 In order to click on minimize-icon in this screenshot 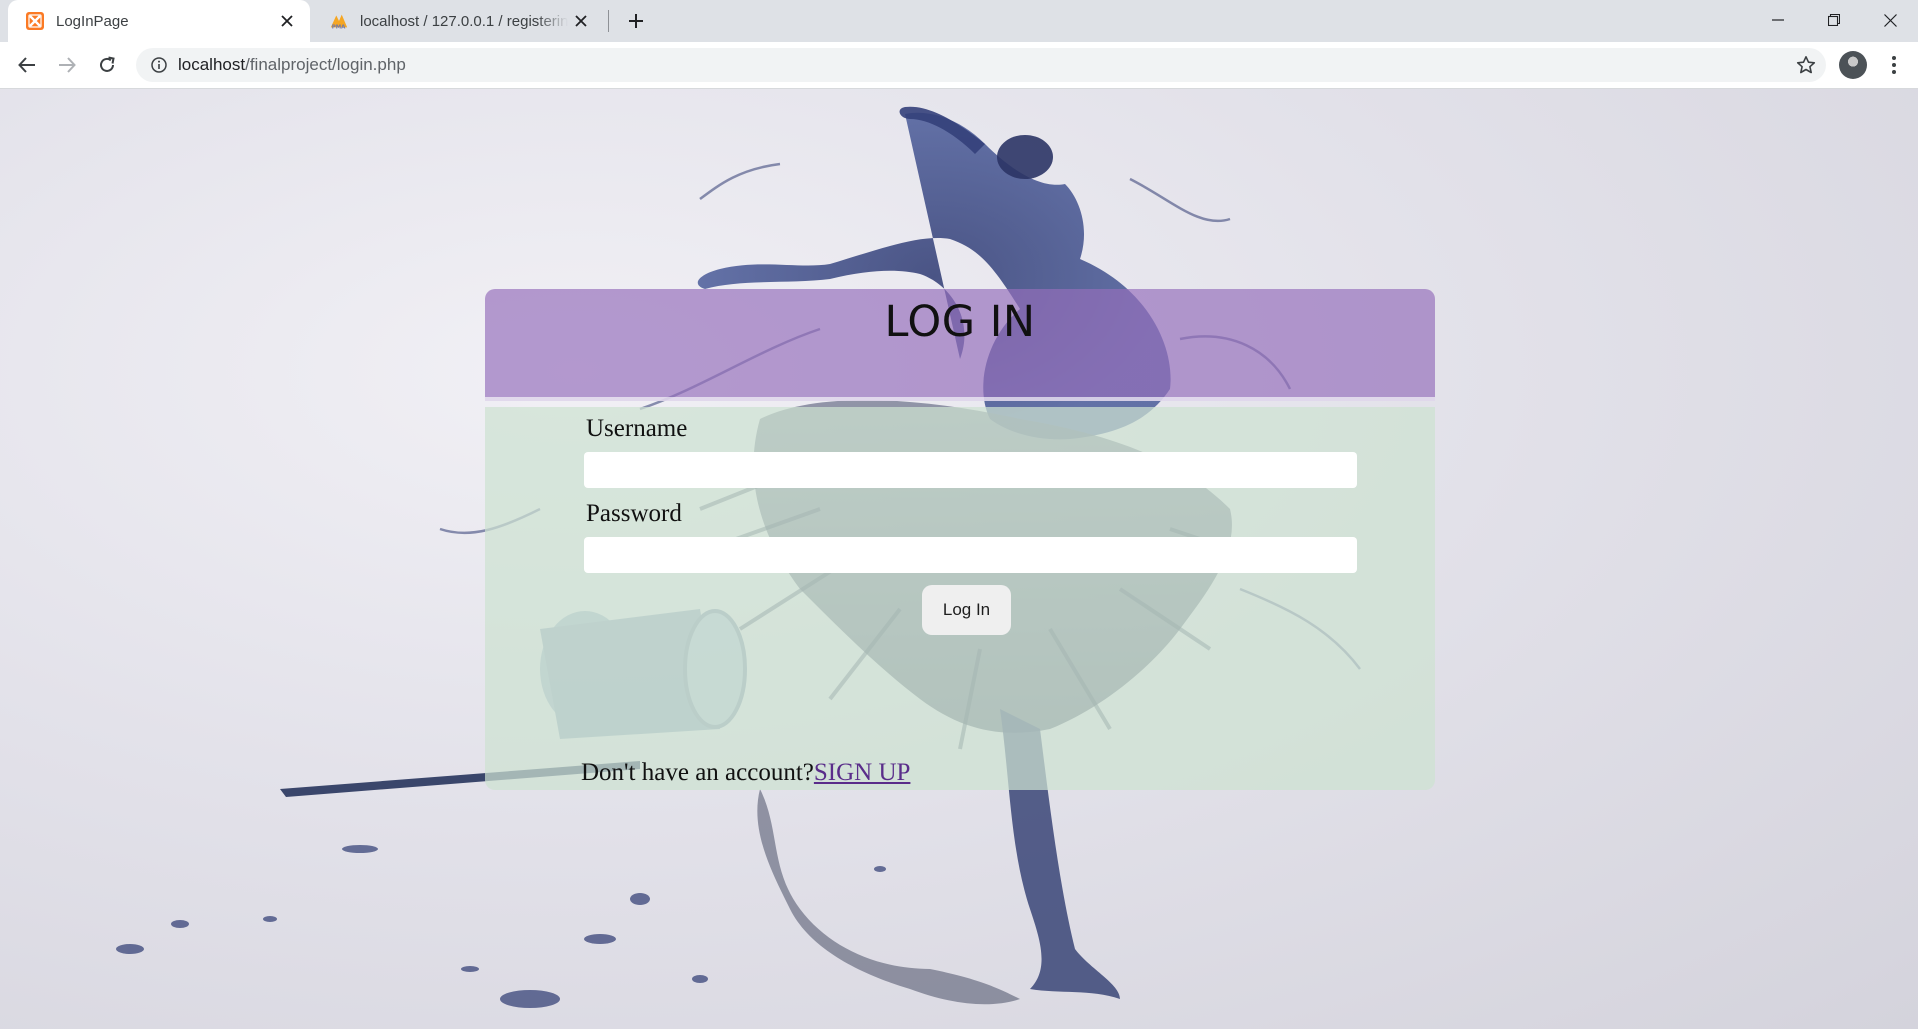, I will do `click(1778, 20)`.